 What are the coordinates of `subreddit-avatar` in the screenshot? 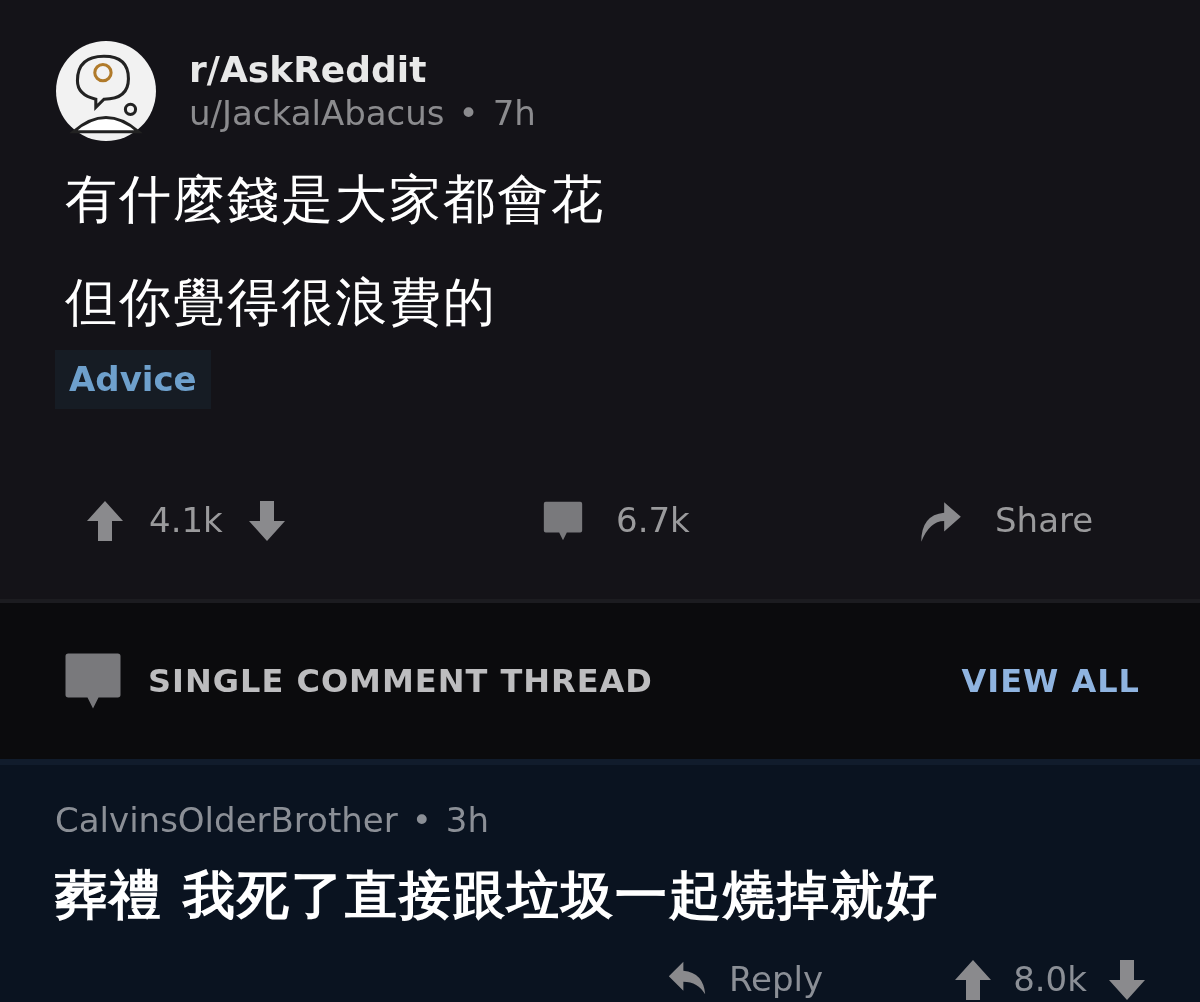 It's located at (106, 91).